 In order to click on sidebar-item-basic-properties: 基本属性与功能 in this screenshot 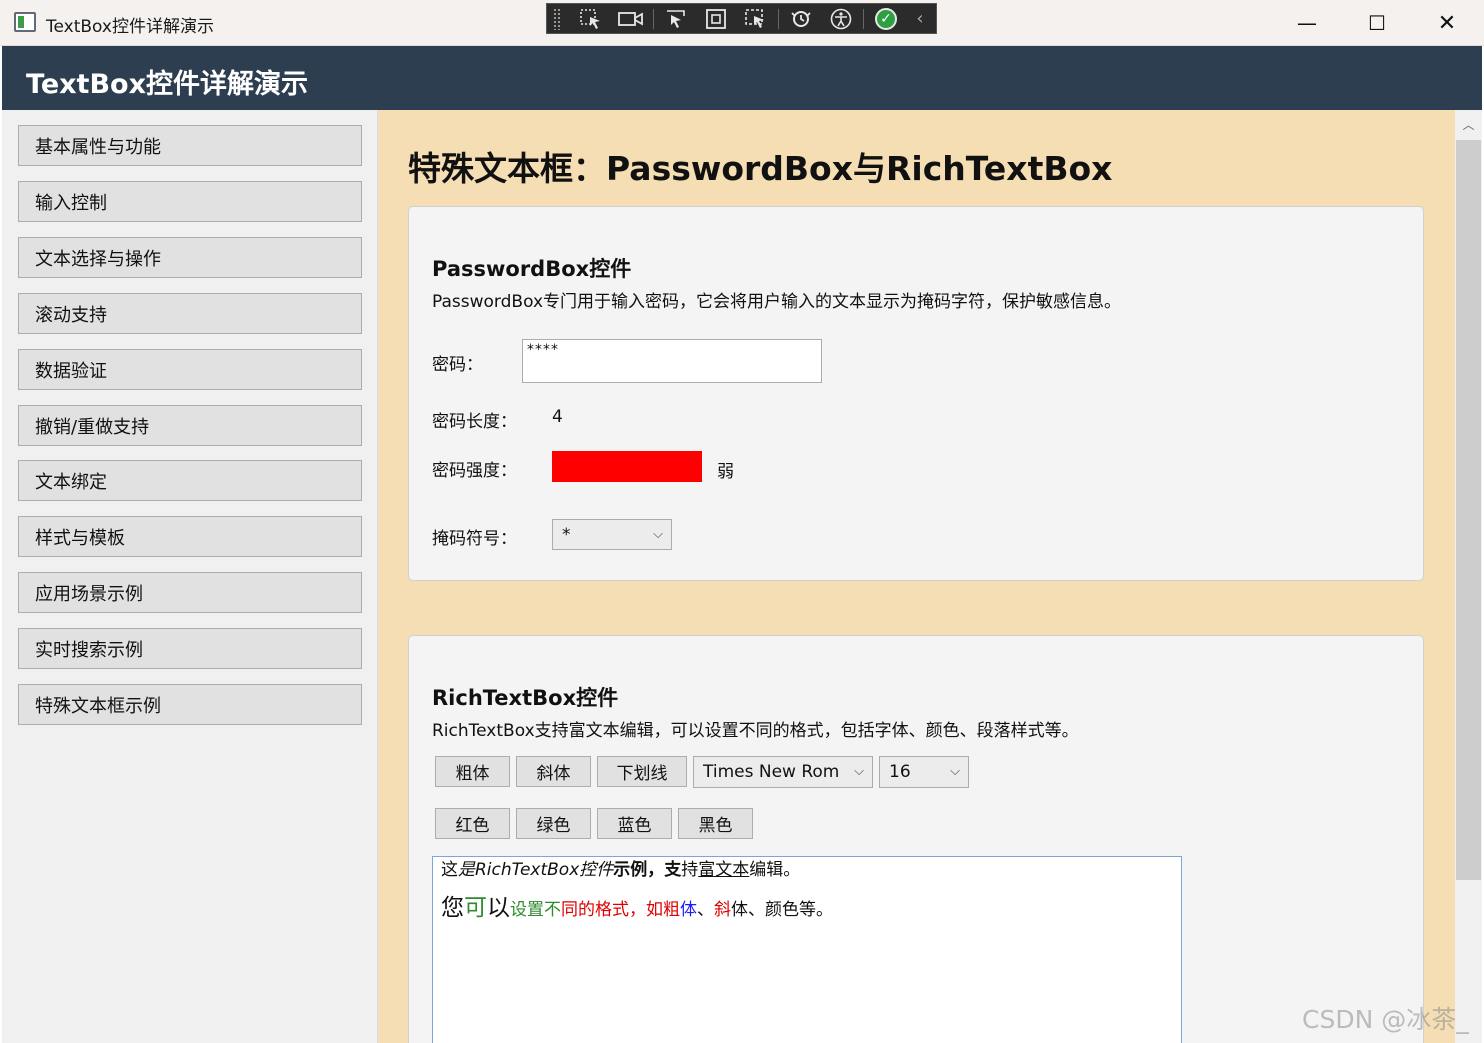, I will do `click(190, 145)`.